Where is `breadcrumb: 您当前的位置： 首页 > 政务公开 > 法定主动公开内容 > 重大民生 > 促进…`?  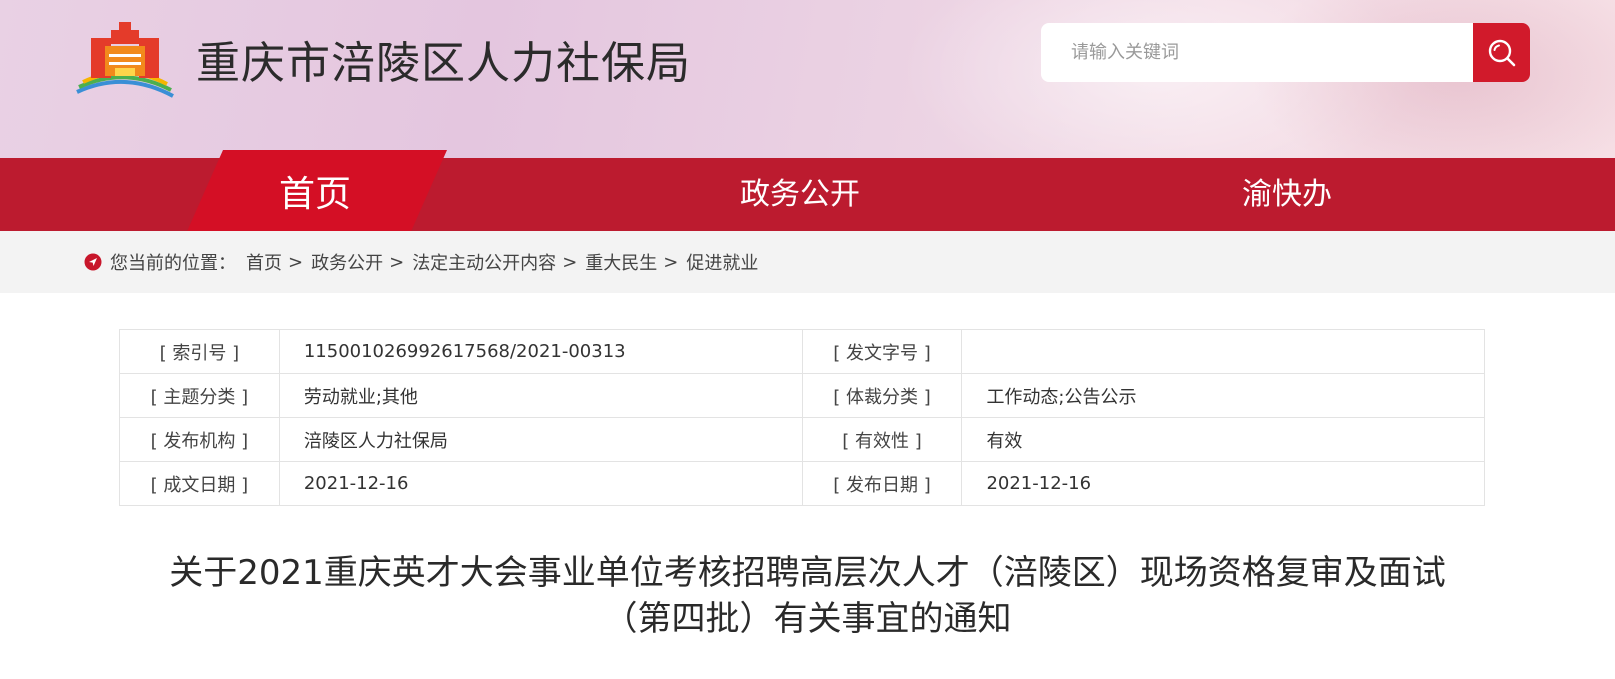 breadcrumb: 您当前的位置： 首页 > 政务公开 > 法定主动公开内容 > 重大民生 > 促进… is located at coordinates (421, 262).